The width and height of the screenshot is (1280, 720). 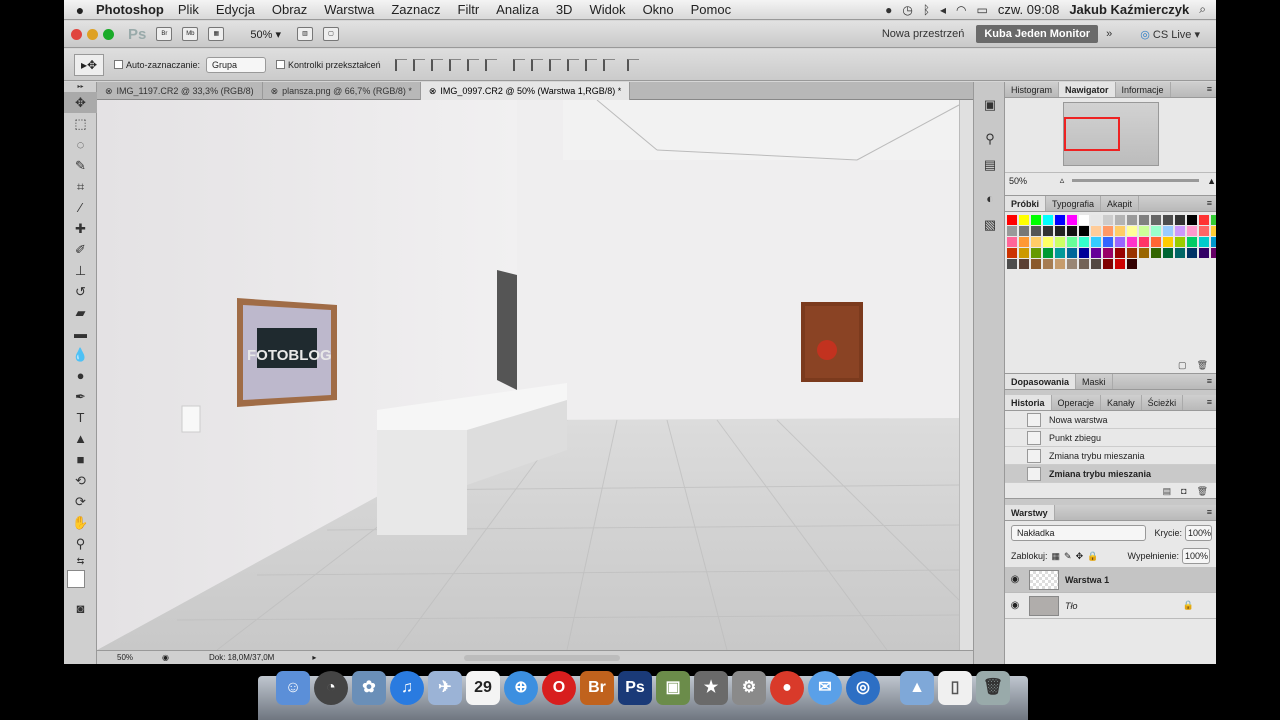 What do you see at coordinates (1120, 203) in the screenshot?
I see `tab-paragraph: Akapit` at bounding box center [1120, 203].